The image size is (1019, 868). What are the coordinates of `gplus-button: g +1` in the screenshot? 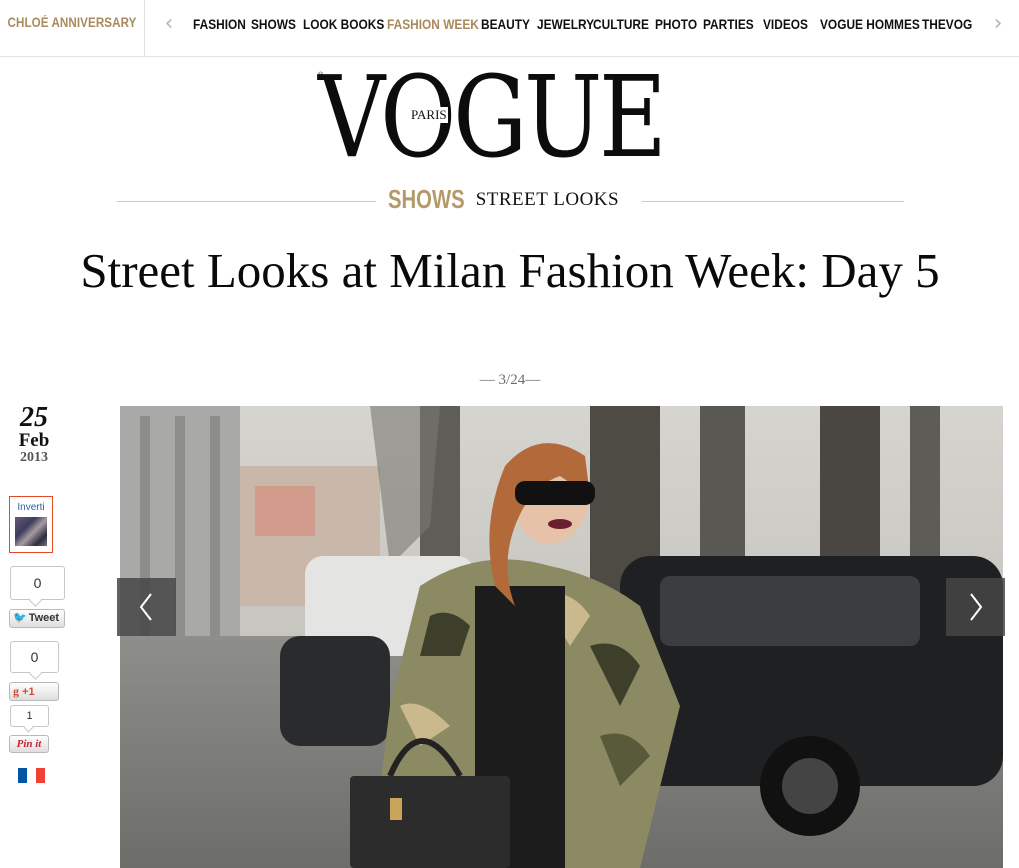 It's located at (34, 691).